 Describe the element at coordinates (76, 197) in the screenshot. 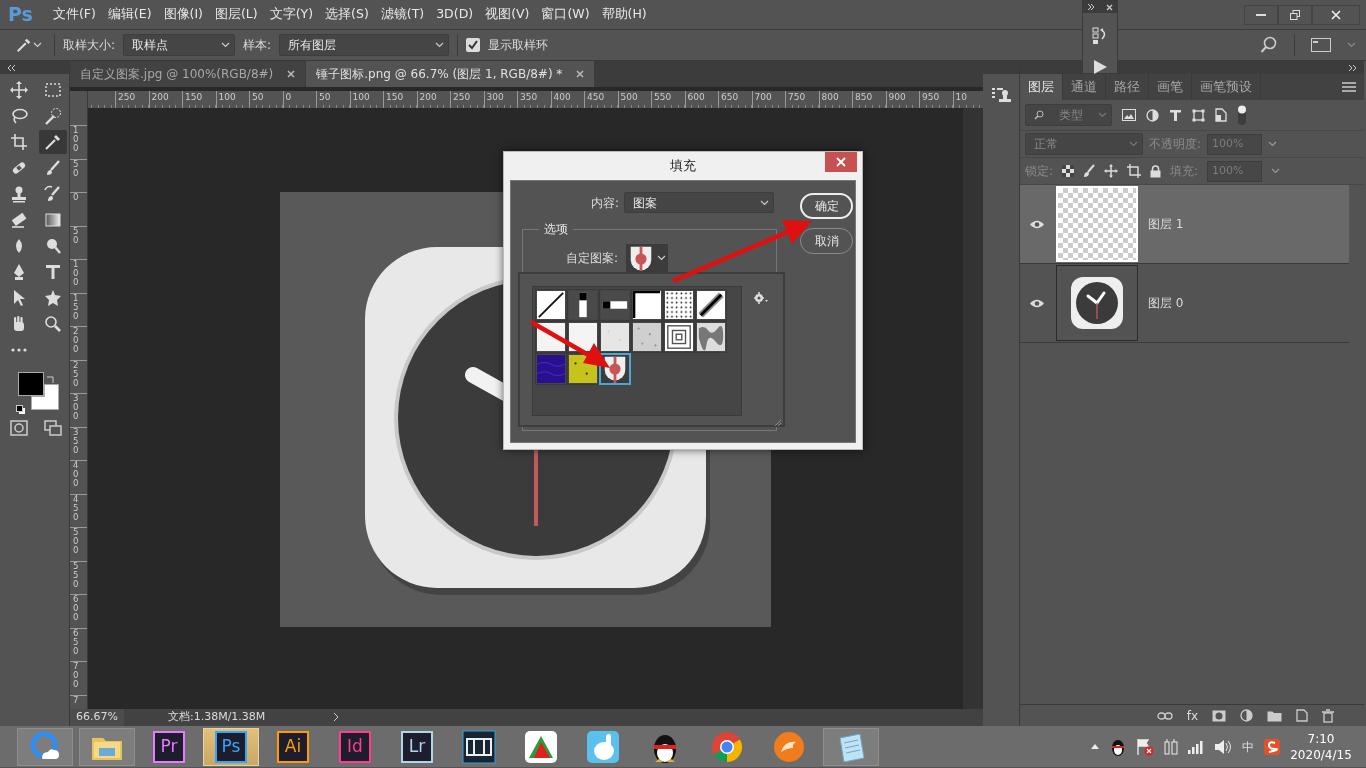

I see `ruler-label: 0` at that location.